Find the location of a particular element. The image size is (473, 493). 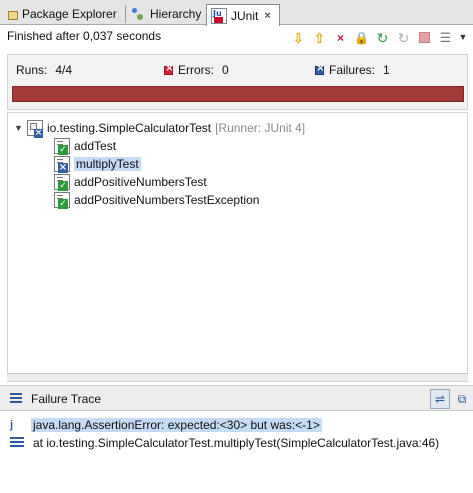

test-name: addPositiveNumbersTestException is located at coordinates (167, 199).